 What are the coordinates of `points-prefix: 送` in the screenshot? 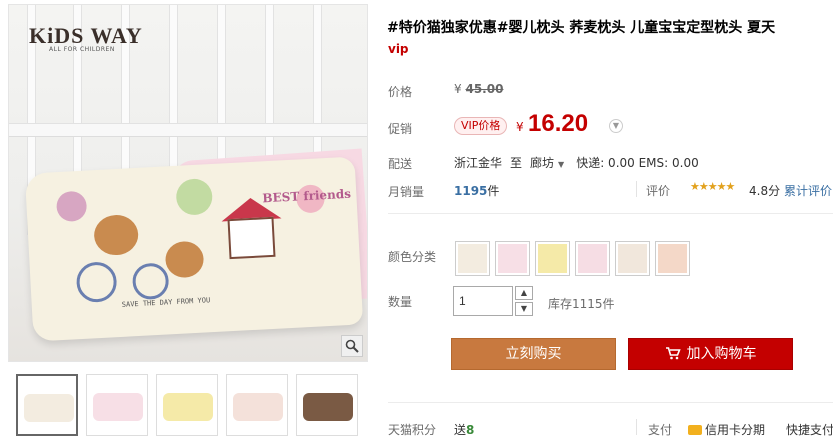 It's located at (460, 430).